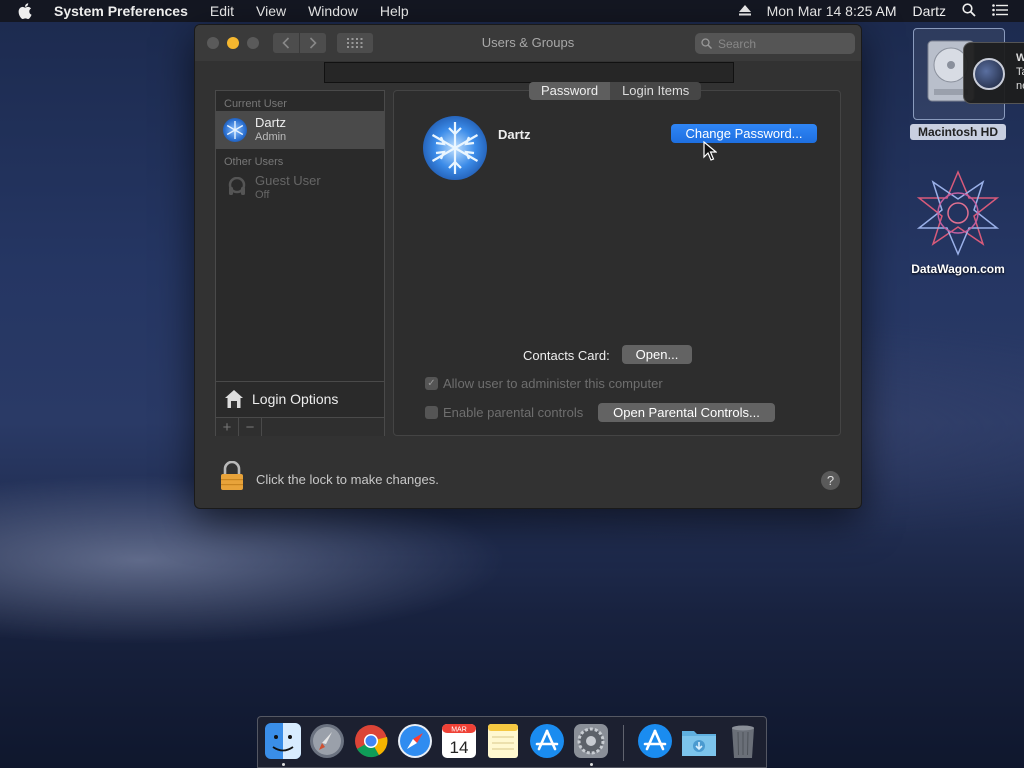 Image resolution: width=1024 pixels, height=768 pixels. I want to click on finder-icon, so click(283, 741).